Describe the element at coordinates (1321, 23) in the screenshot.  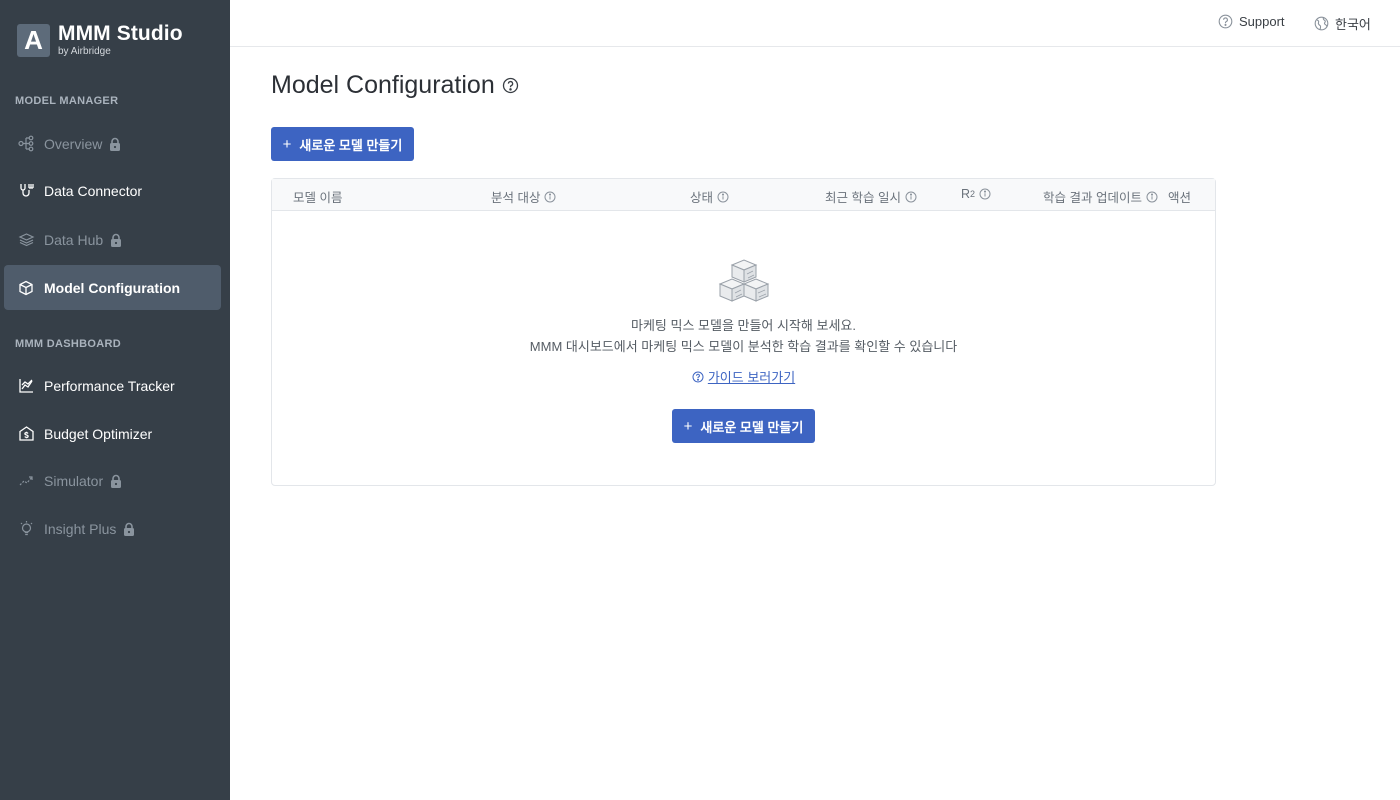
I see `globe-icon` at that location.